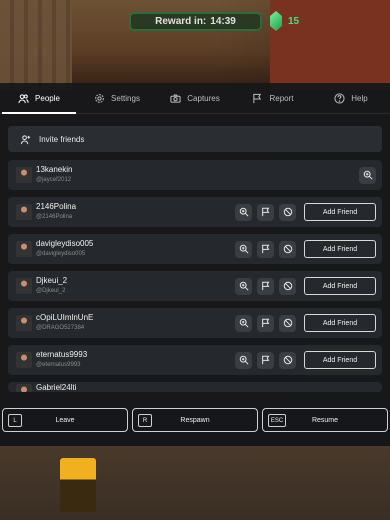  Describe the element at coordinates (54, 170) in the screenshot. I see `player-display-name: 13kanekin` at that location.